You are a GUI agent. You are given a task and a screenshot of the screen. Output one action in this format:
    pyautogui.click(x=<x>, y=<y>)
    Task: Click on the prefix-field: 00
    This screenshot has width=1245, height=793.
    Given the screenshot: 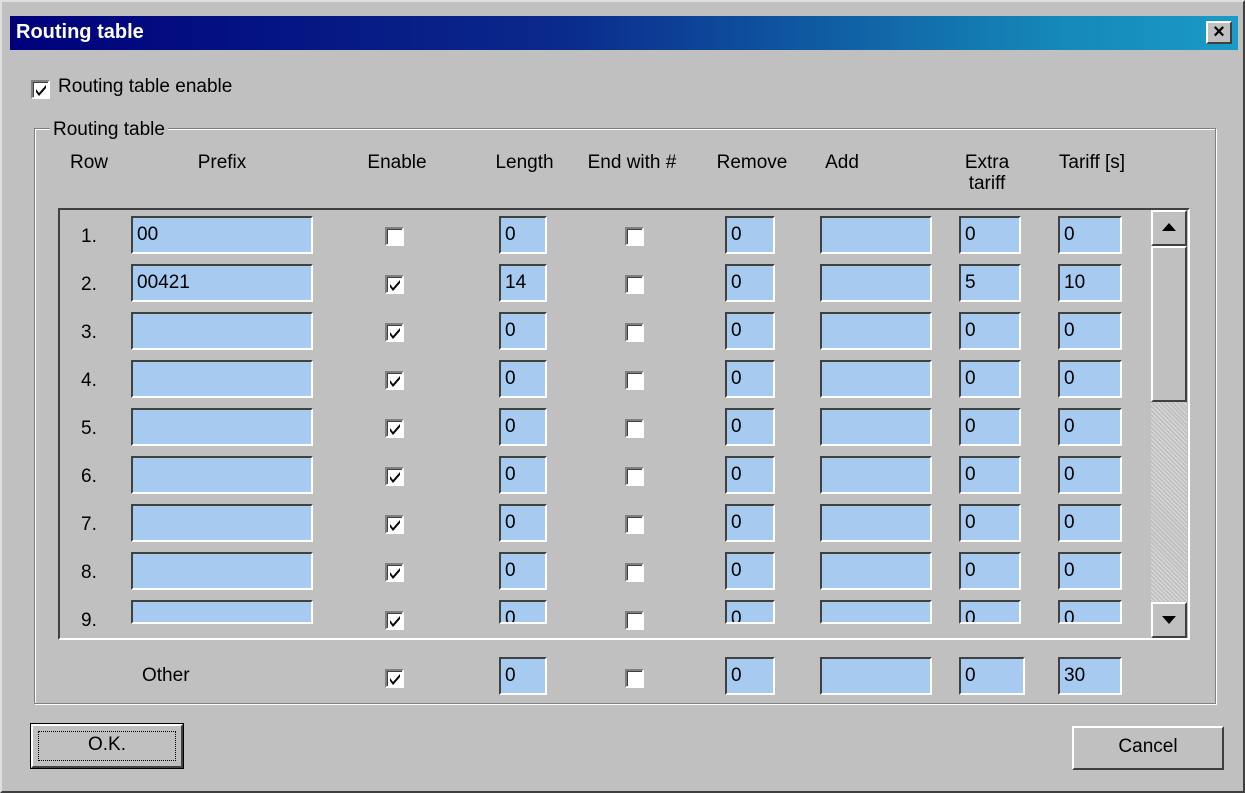 What is the action you would take?
    pyautogui.click(x=222, y=235)
    